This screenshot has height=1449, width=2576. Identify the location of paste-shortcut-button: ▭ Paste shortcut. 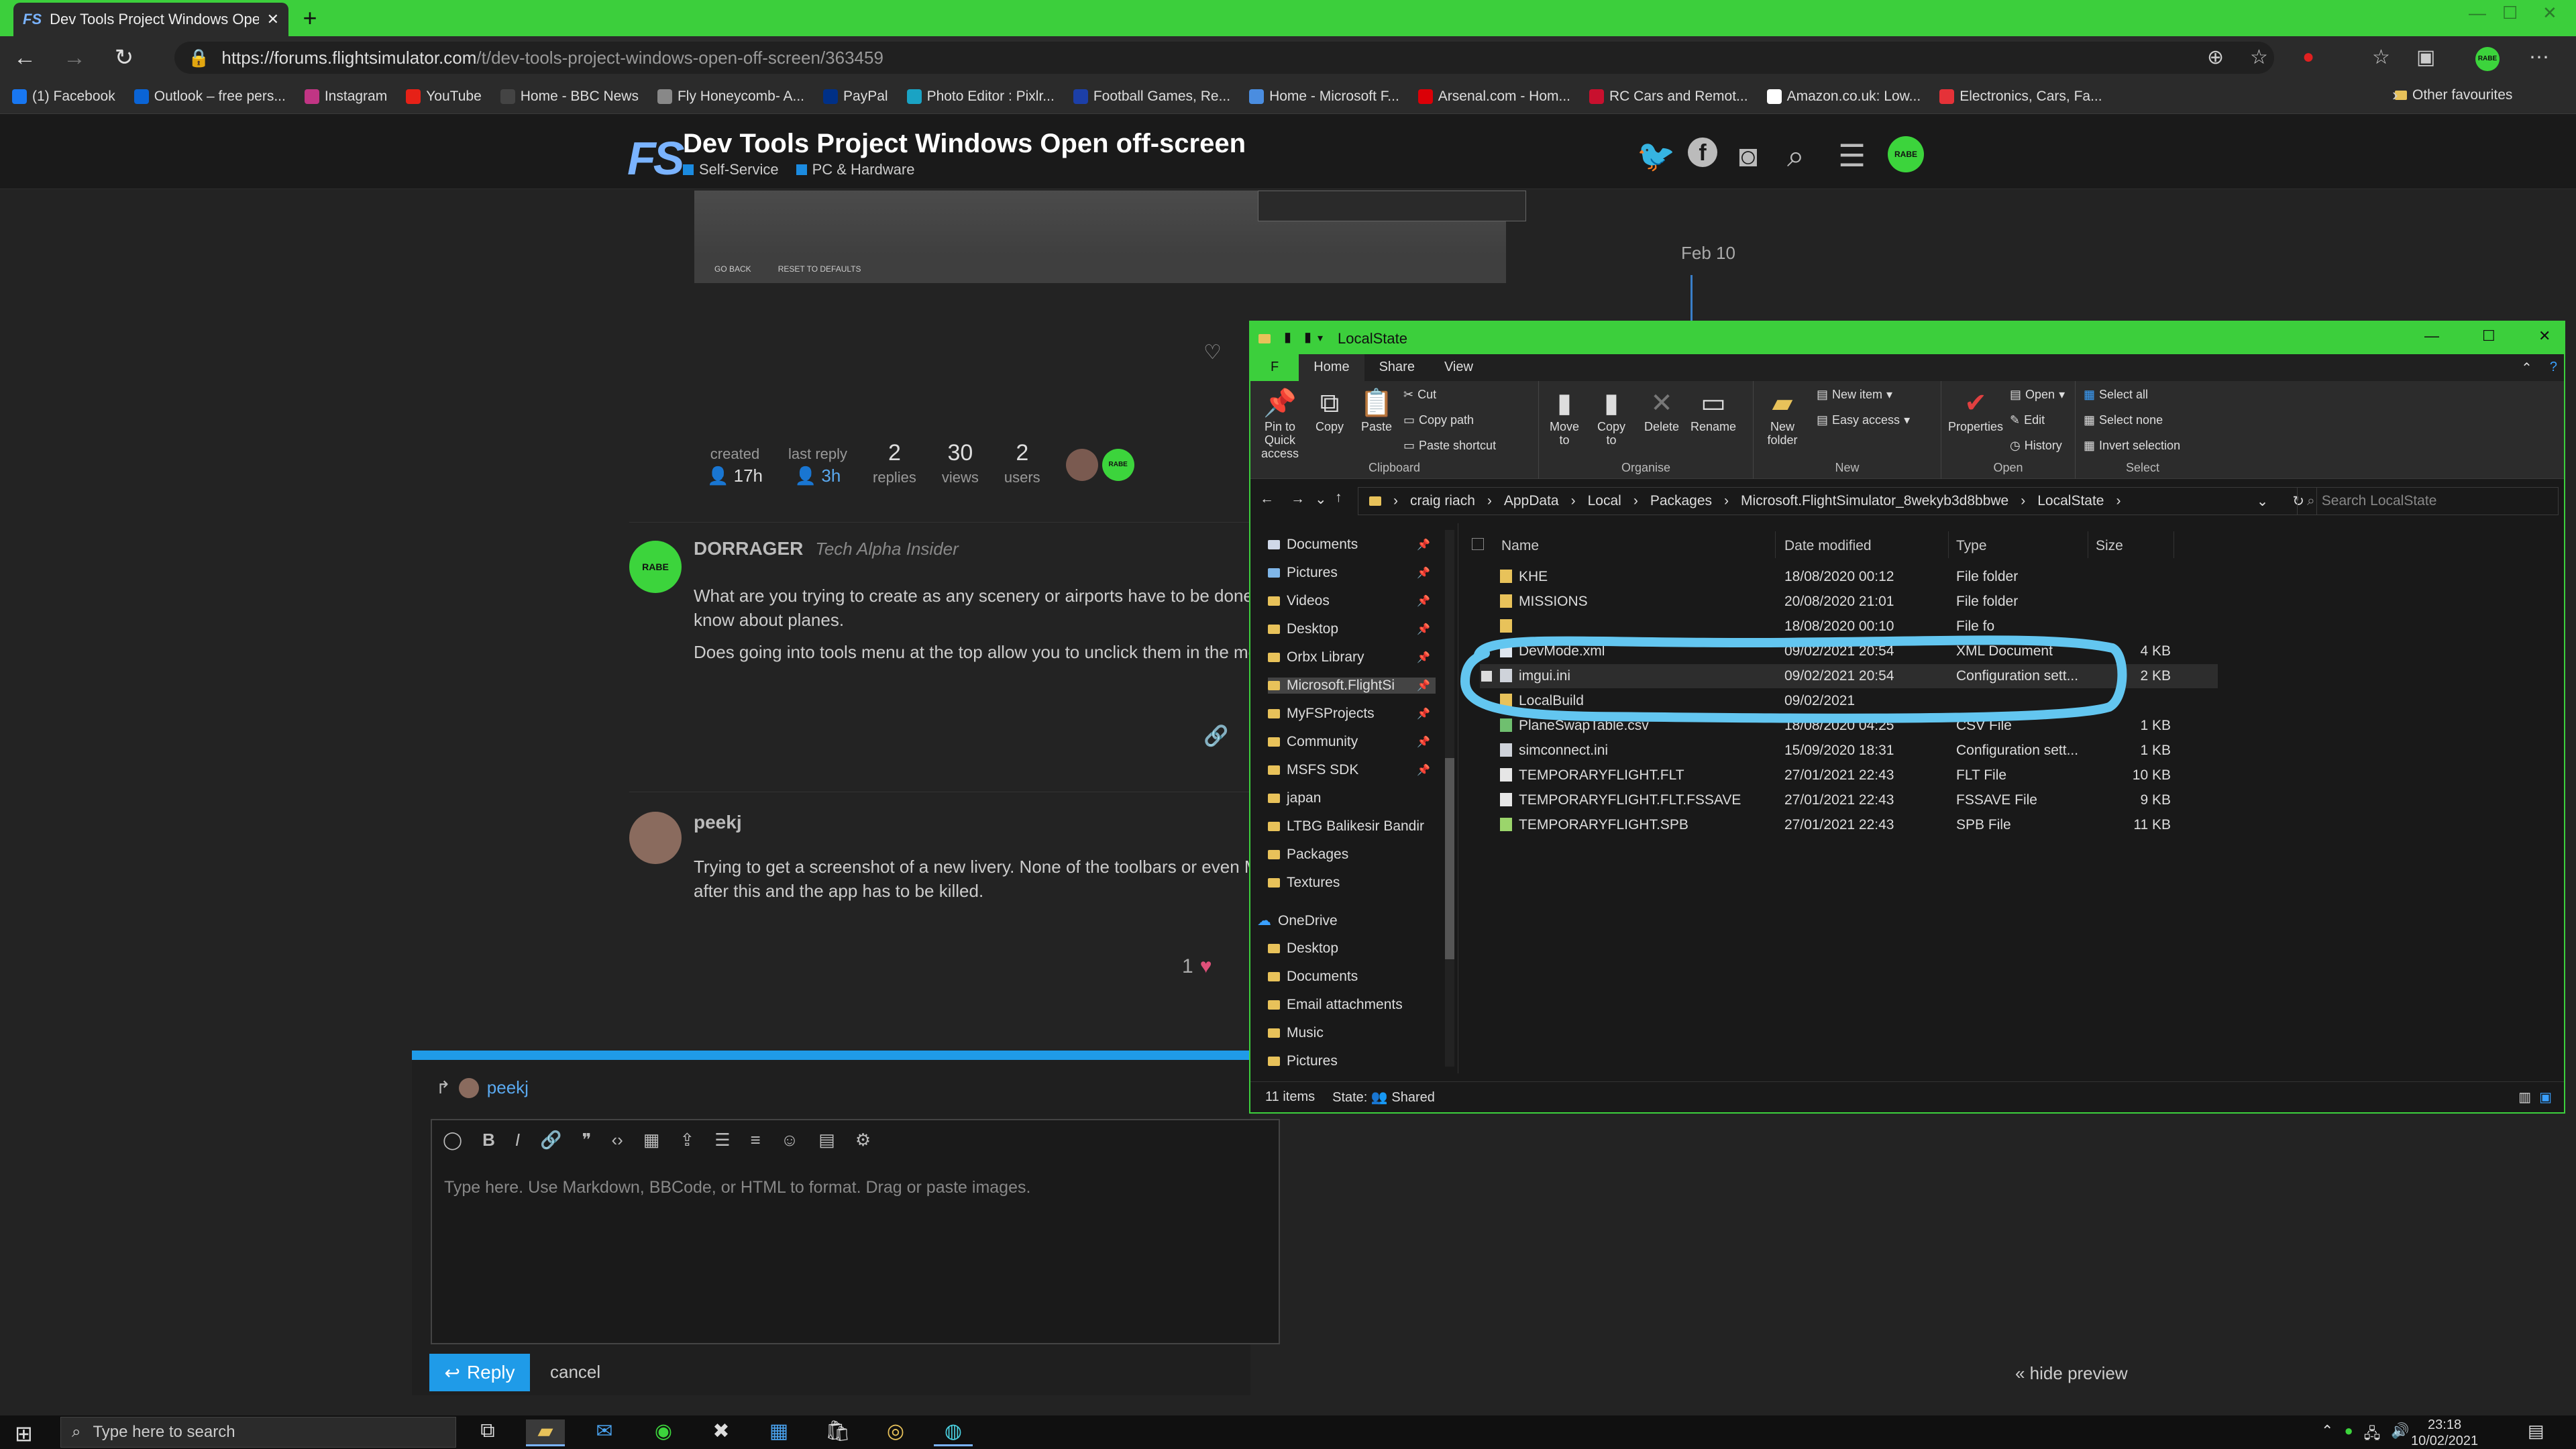
(1449, 446).